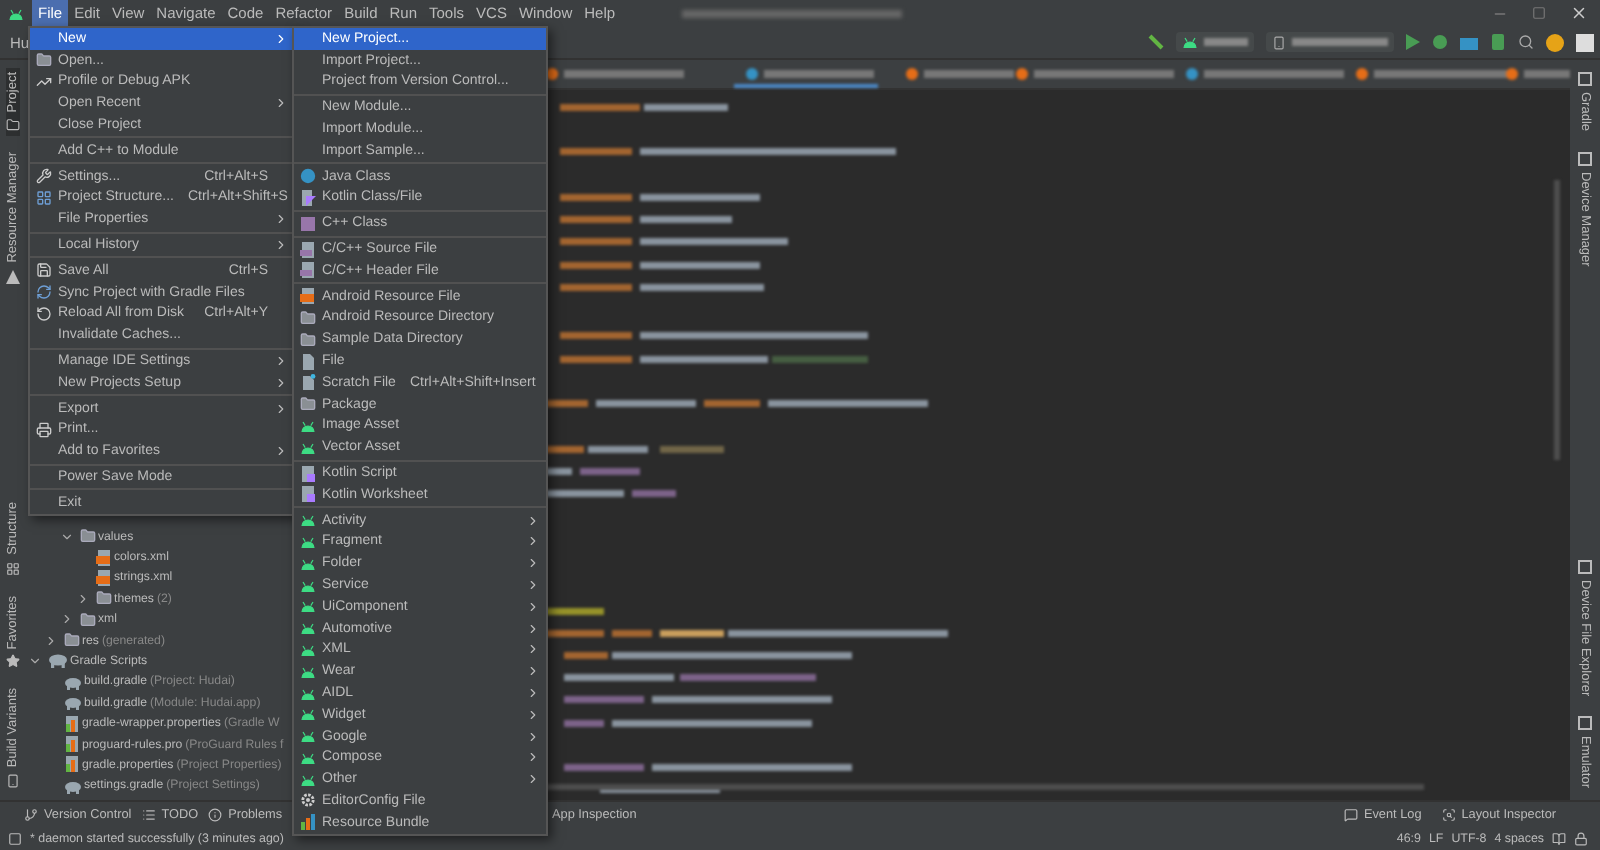 Image resolution: width=1600 pixels, height=850 pixels. I want to click on wrench-icon, so click(43, 176).